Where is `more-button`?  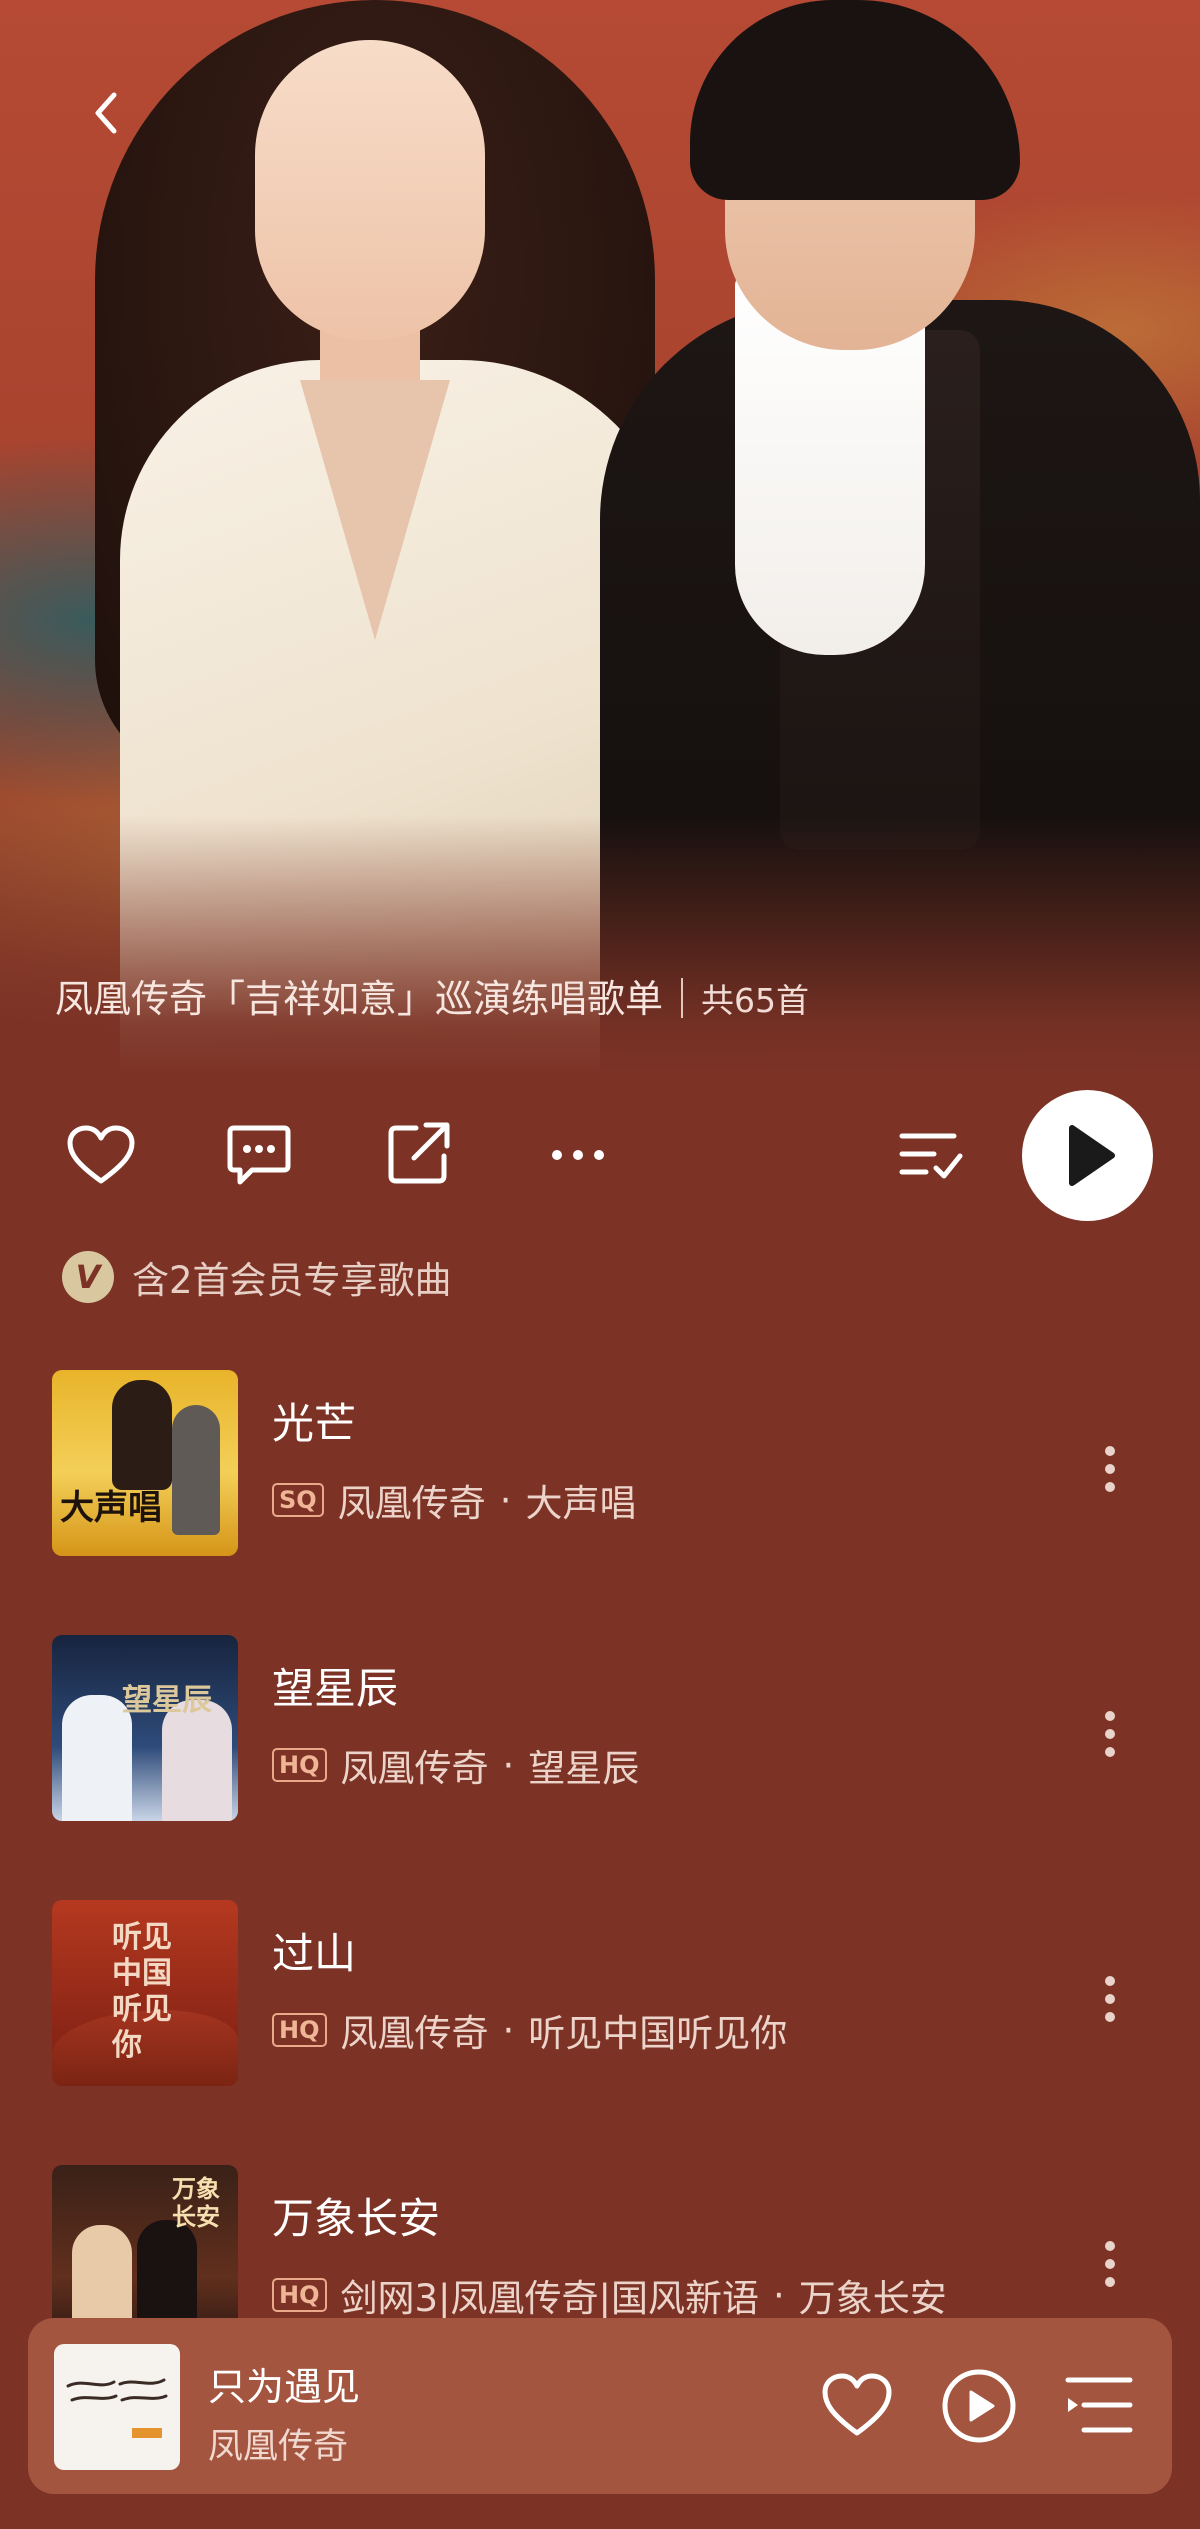
more-button is located at coordinates (578, 1155).